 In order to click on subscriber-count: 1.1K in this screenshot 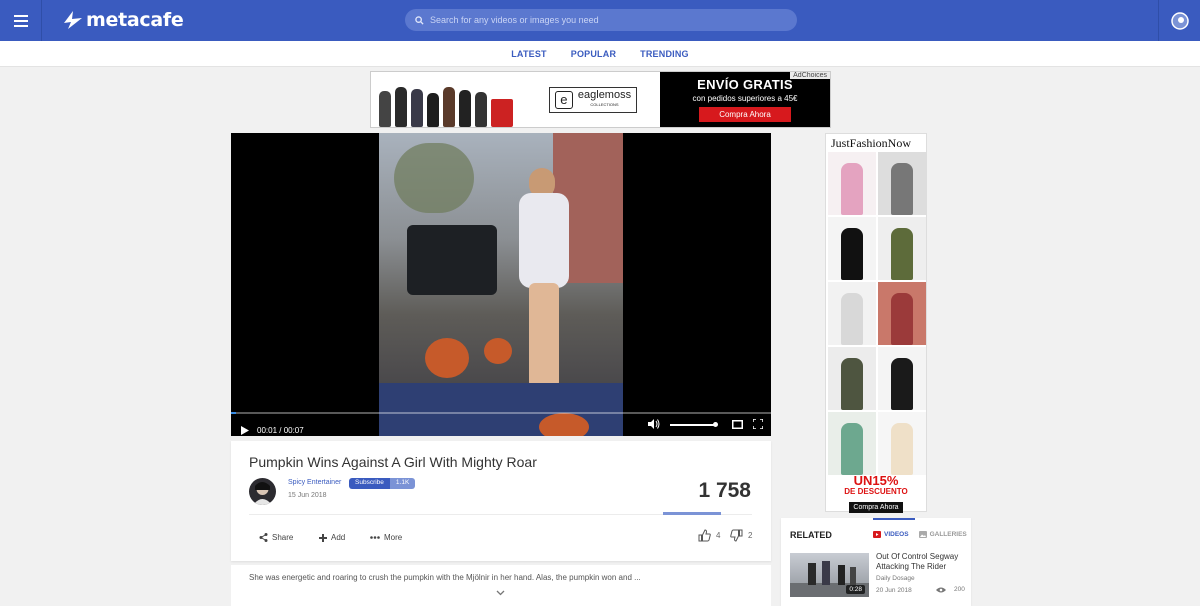, I will do `click(402, 483)`.